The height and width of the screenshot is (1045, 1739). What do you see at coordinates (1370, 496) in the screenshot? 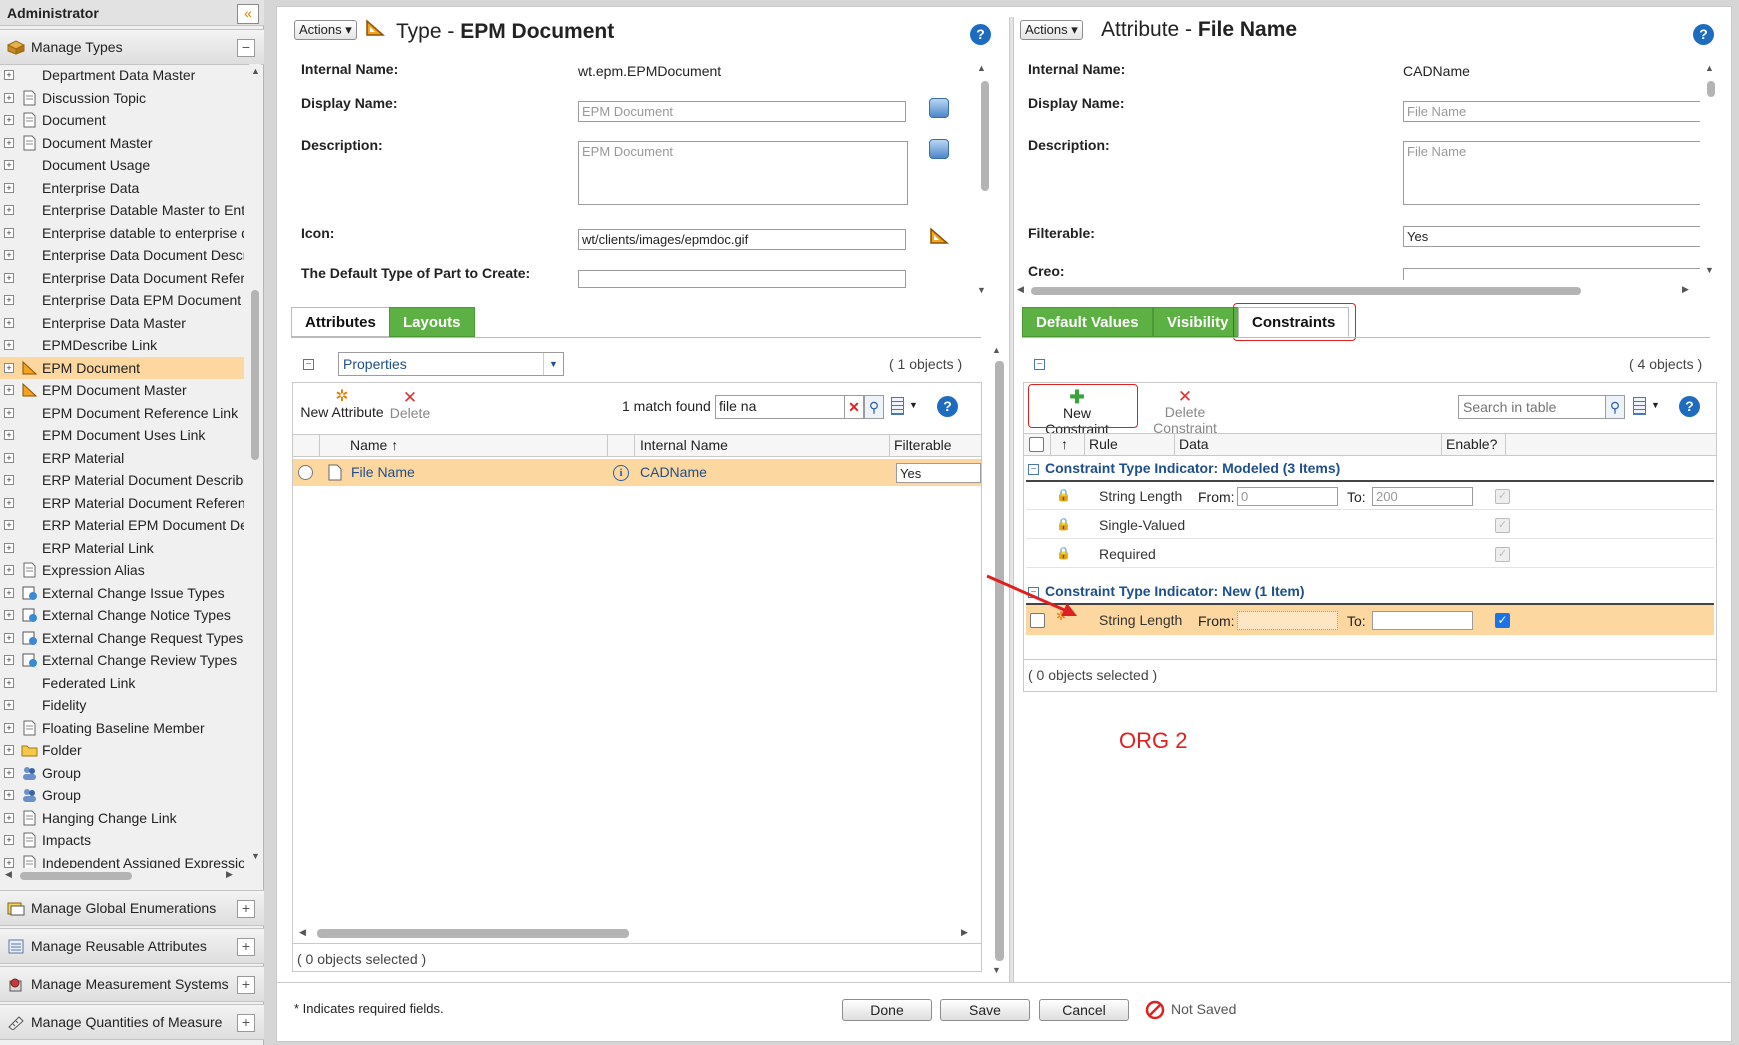
I see `constraint-row: 🔒 String Length From: 0 To: 200 ✓` at bounding box center [1370, 496].